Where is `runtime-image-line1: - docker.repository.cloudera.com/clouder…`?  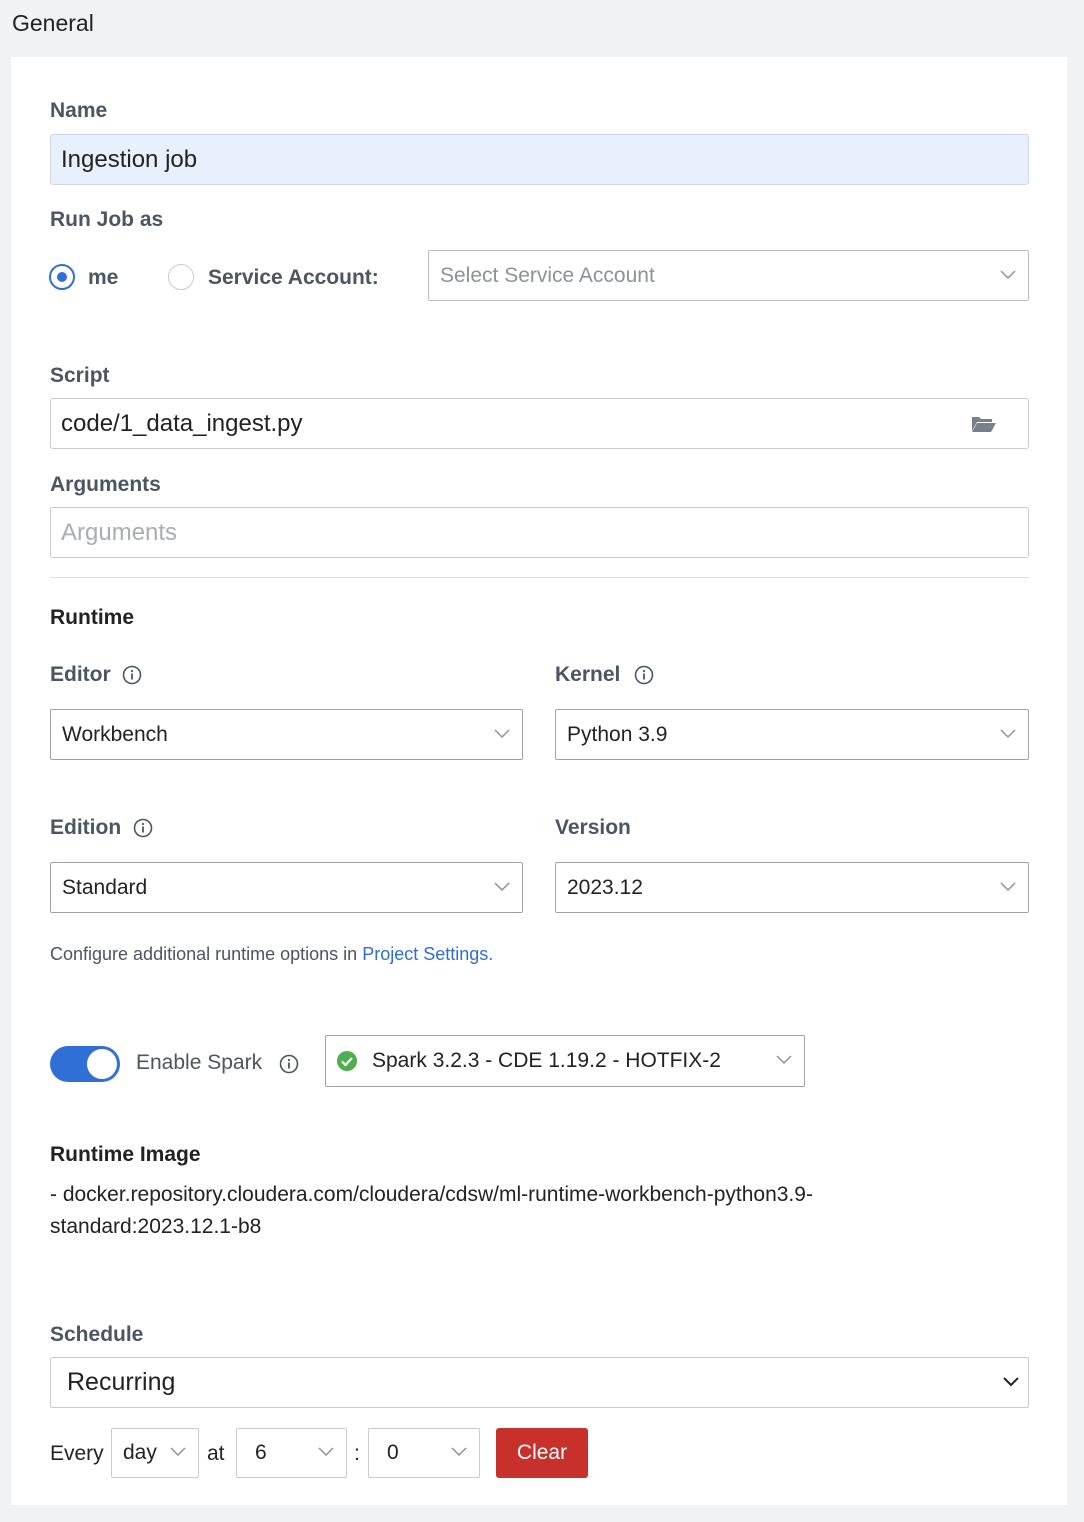 runtime-image-line1: - docker.repository.cloudera.com/clouder… is located at coordinates (431, 1194).